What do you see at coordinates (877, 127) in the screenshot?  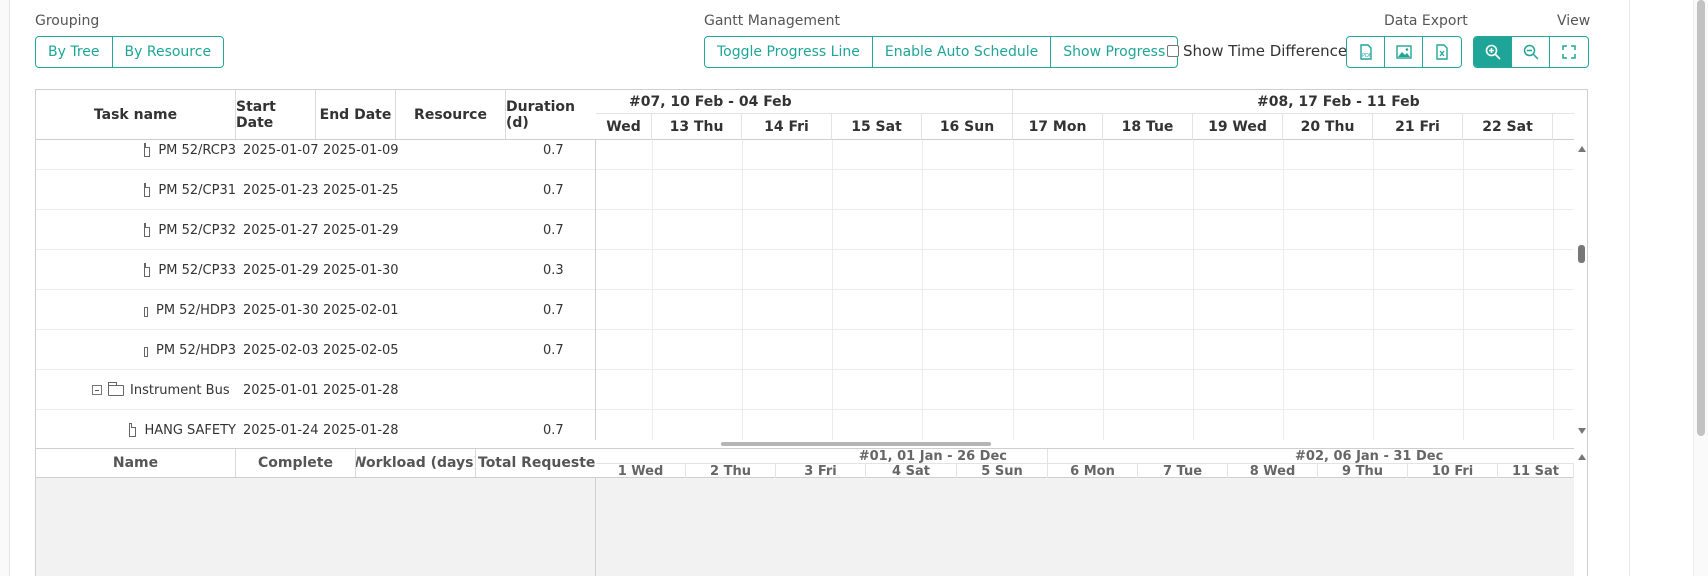 I see `day-label: 15 Sat` at bounding box center [877, 127].